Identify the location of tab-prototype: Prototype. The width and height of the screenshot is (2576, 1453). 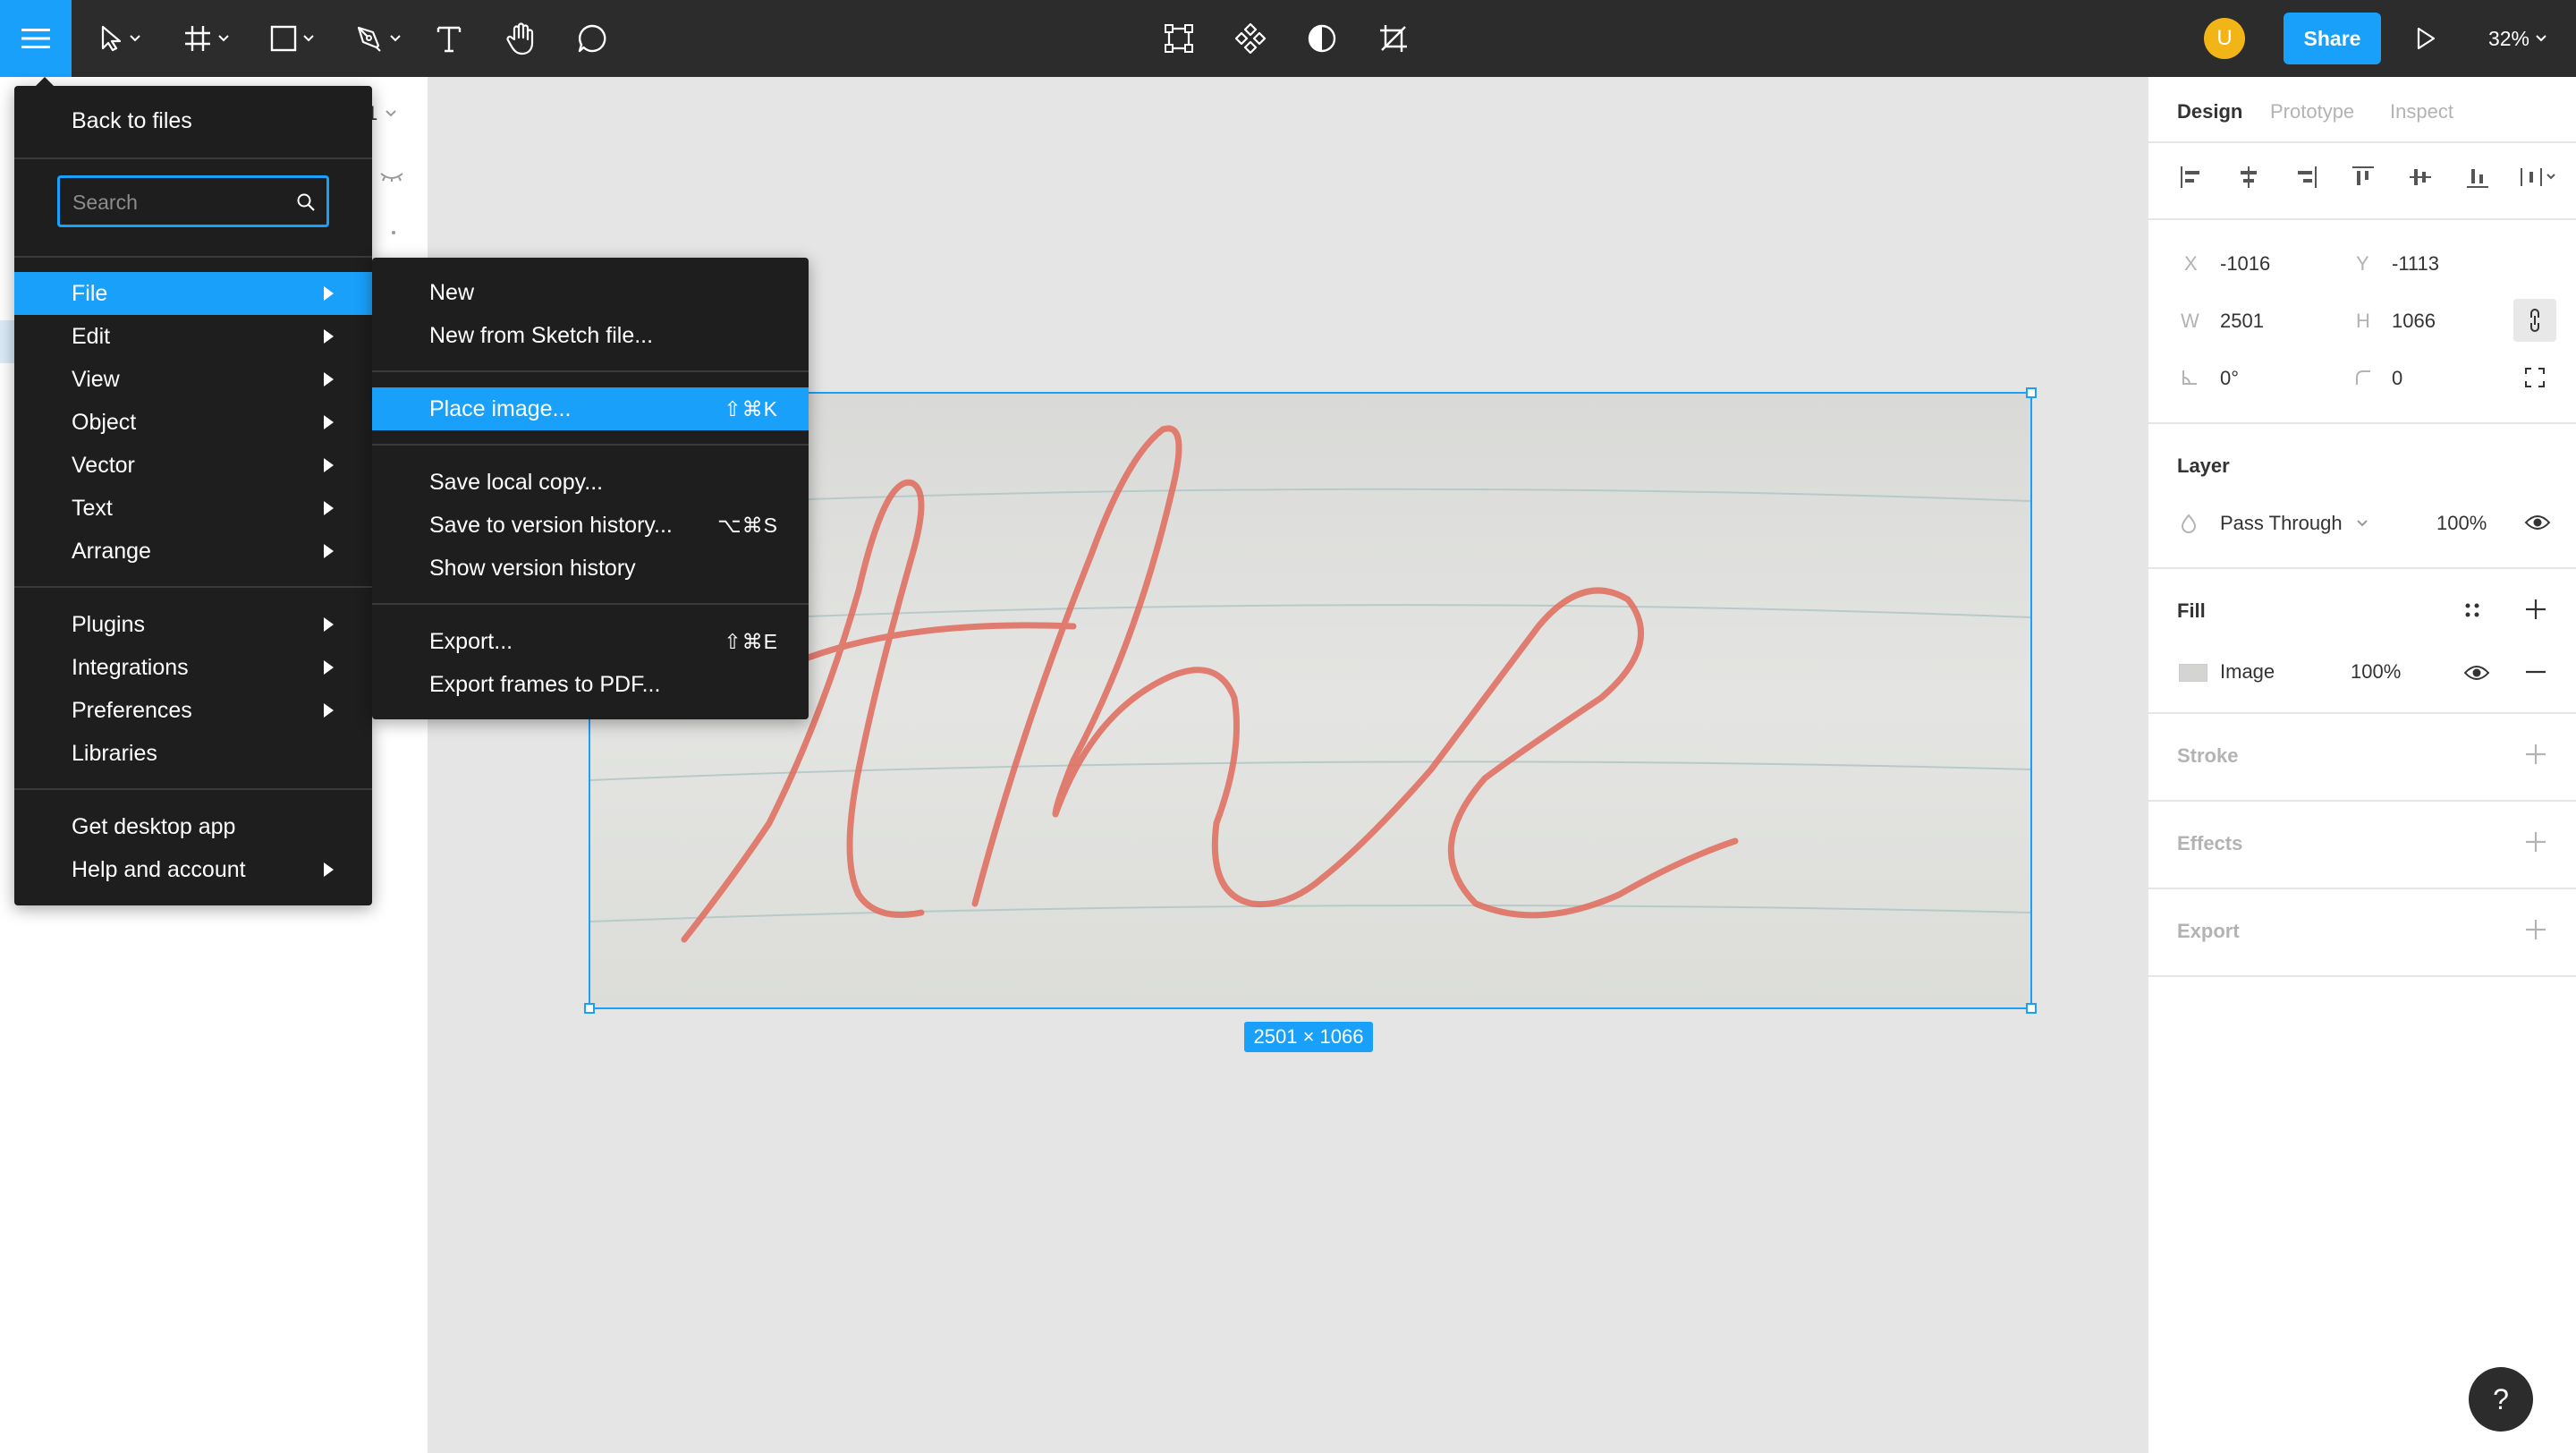
(2312, 111).